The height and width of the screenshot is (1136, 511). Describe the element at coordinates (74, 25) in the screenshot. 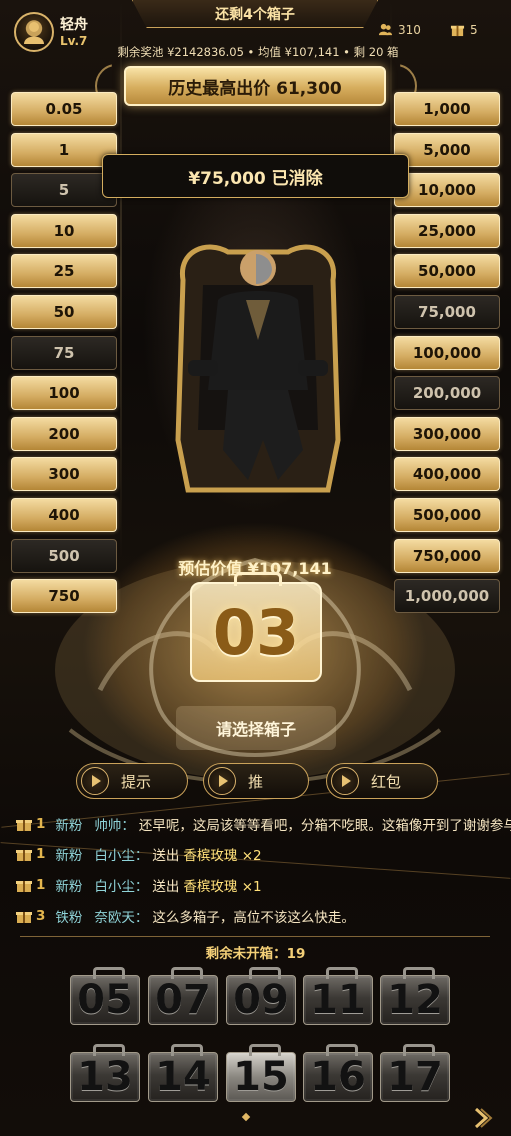

I see `user-name: 轻舟` at that location.